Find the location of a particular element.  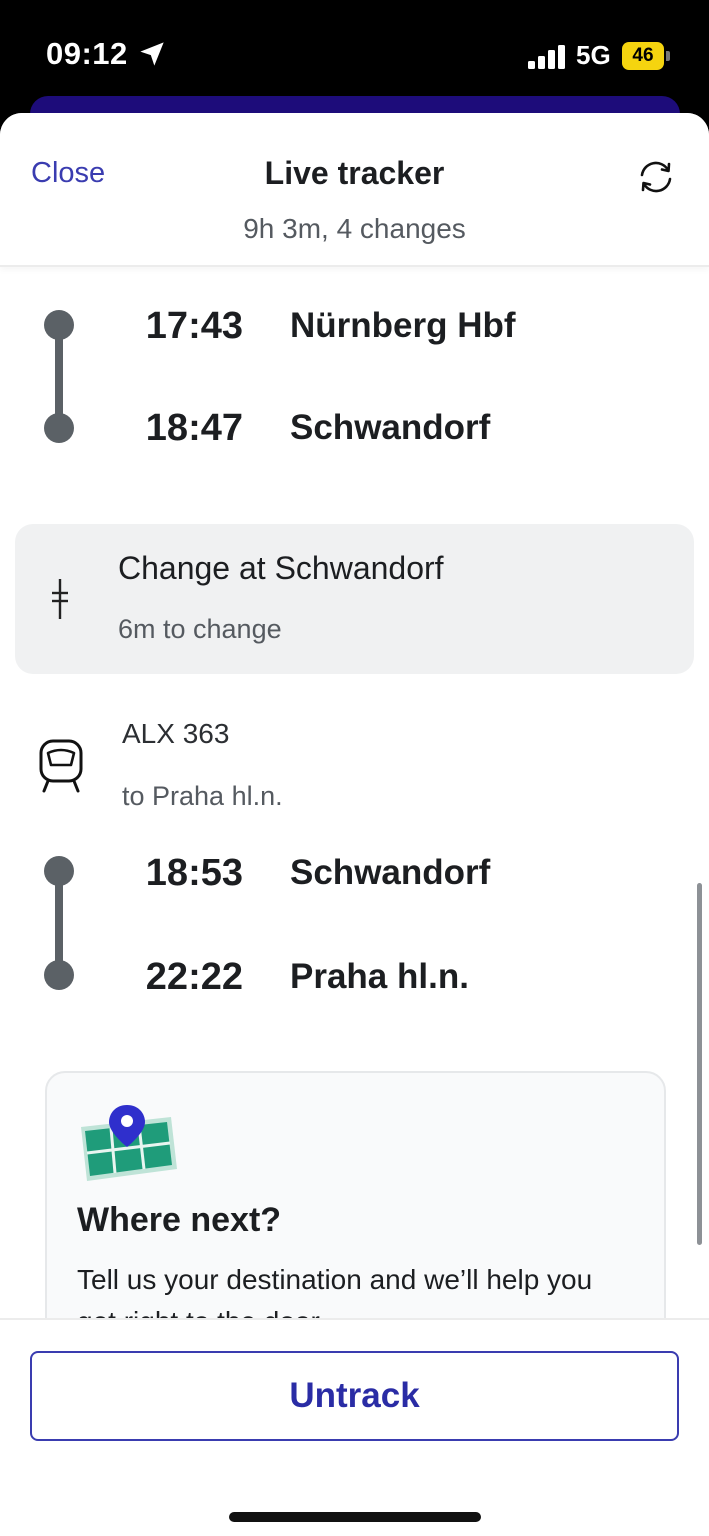

scrollbar is located at coordinates (699, 1064).